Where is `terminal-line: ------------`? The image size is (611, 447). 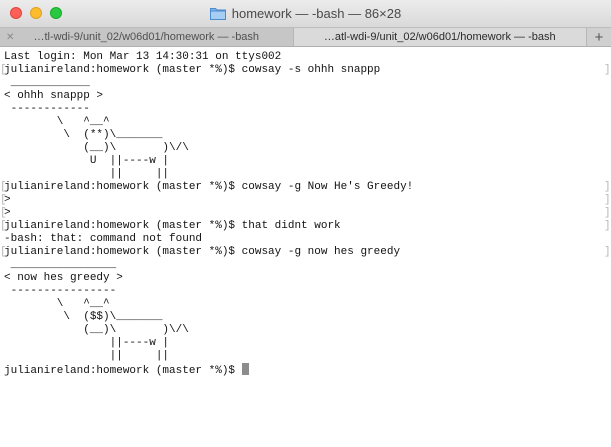 terminal-line: ------------ is located at coordinates (307, 109).